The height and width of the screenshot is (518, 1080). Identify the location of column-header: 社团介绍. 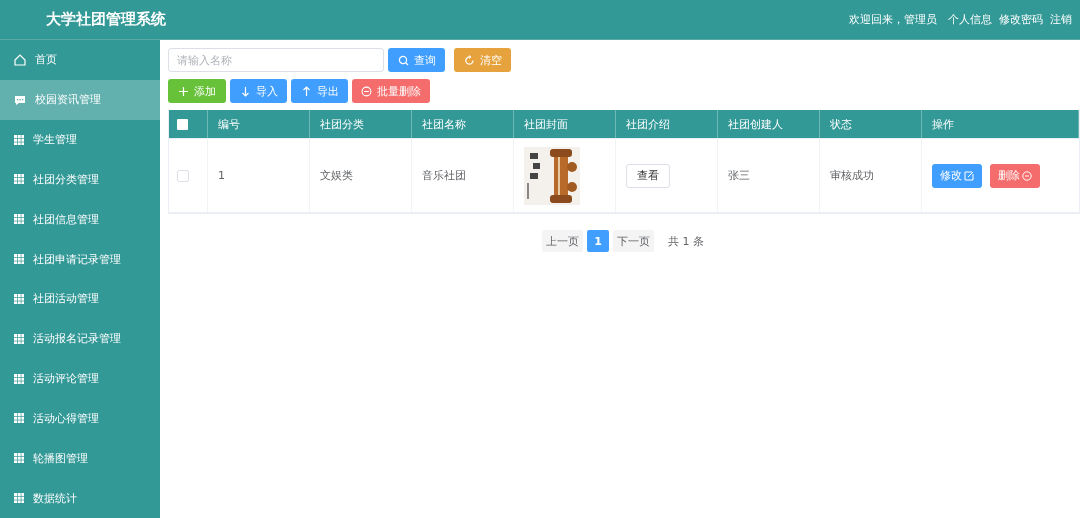
(667, 124).